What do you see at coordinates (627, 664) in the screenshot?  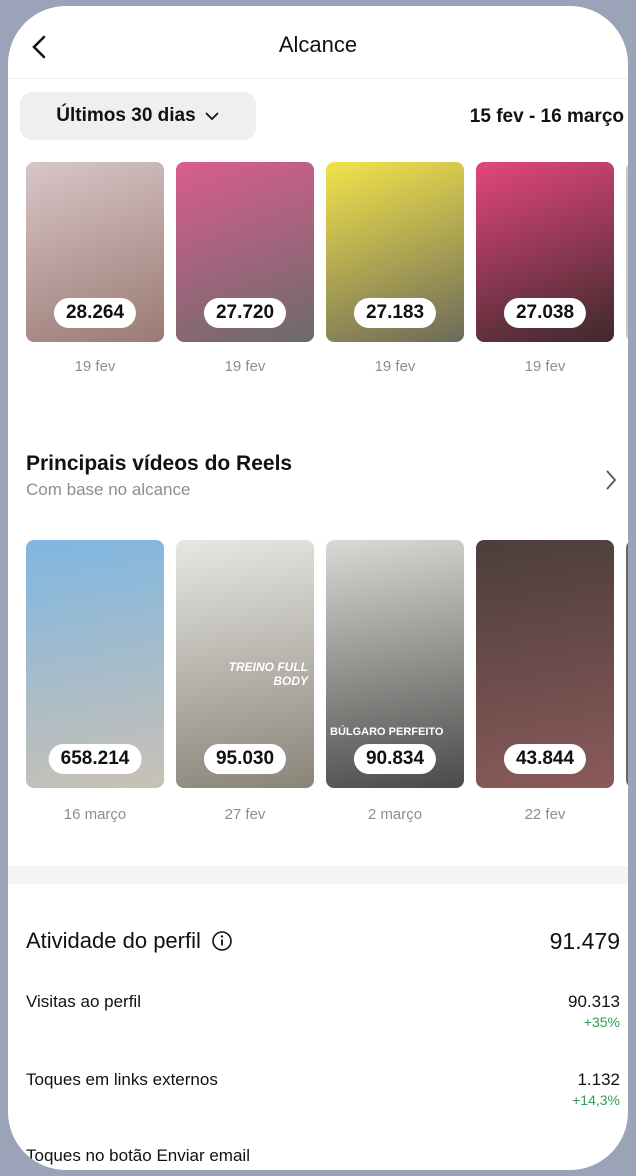 I see `reel-thumbnail` at bounding box center [627, 664].